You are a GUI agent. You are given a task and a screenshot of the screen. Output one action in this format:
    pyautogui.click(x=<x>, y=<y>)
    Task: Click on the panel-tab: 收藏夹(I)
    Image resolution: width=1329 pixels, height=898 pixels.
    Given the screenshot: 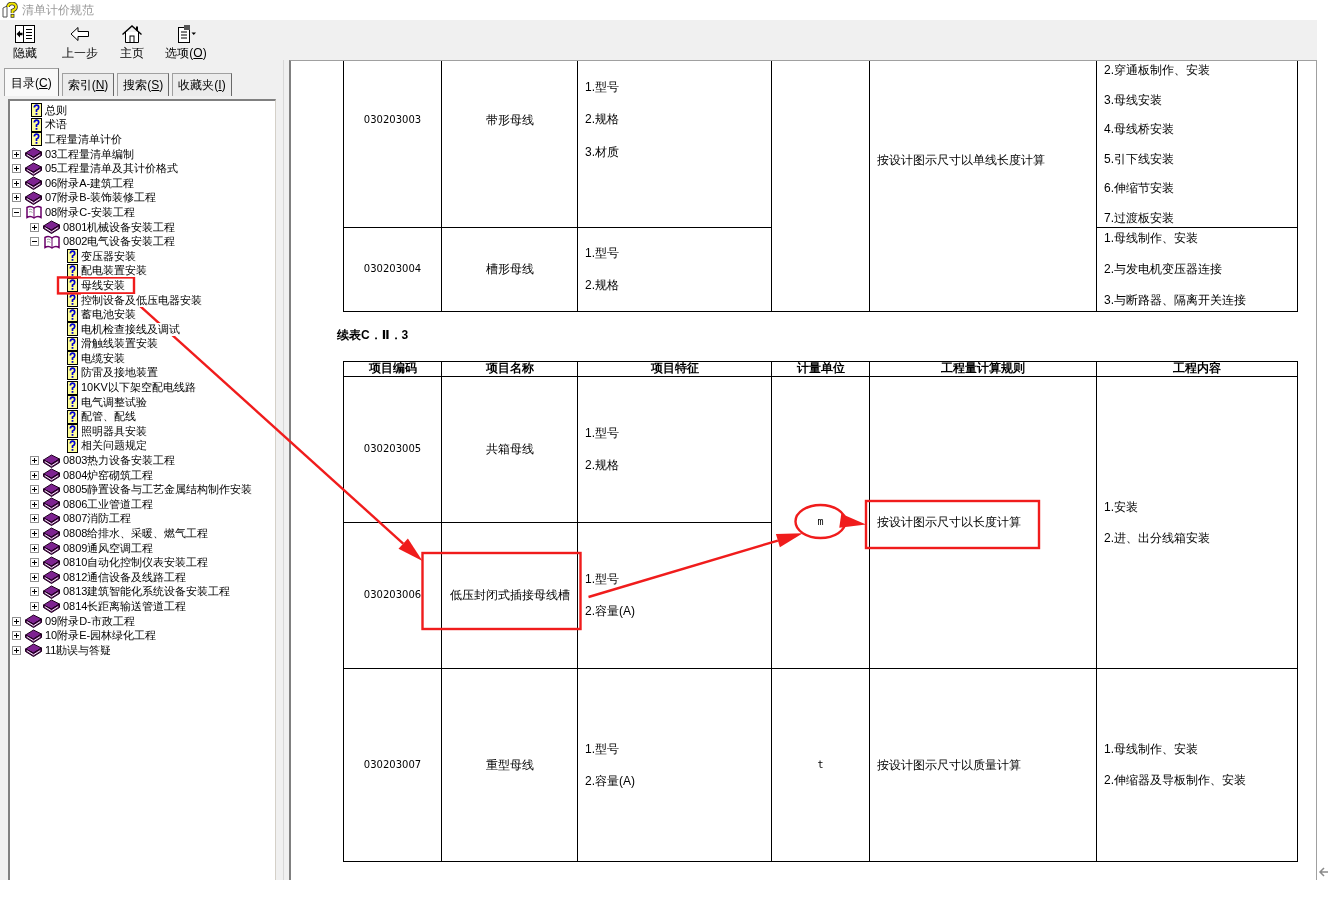 What is the action you would take?
    pyautogui.click(x=202, y=84)
    